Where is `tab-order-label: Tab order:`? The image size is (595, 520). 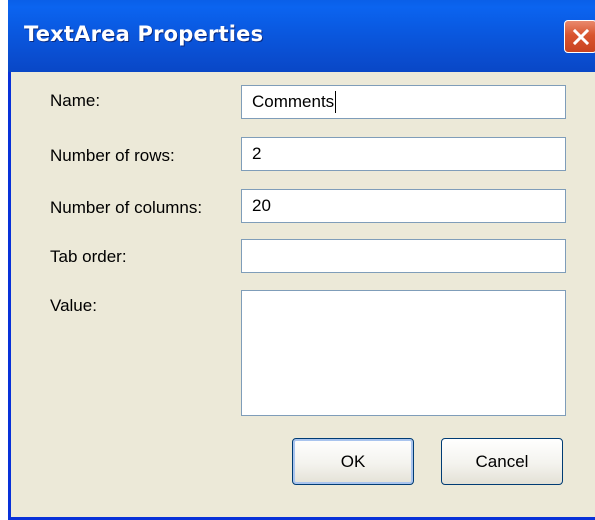
tab-order-label: Tab order: is located at coordinates (88, 256).